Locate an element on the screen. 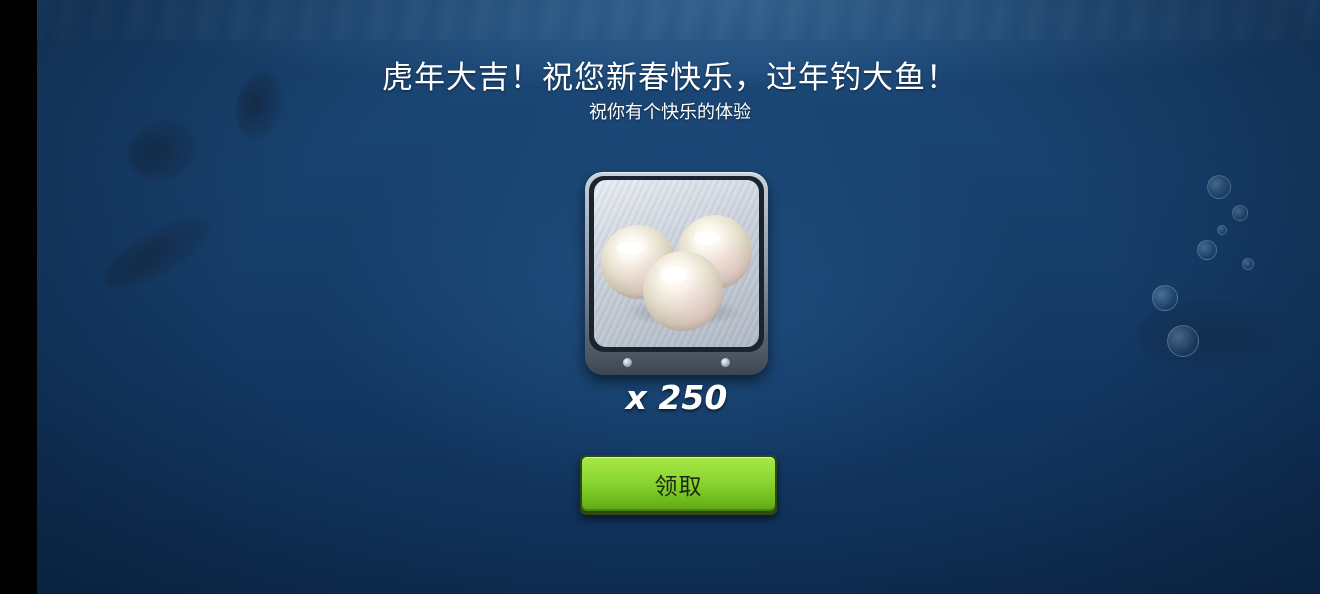 This screenshot has width=1320, height=594. water-surface is located at coordinates (678, 20).